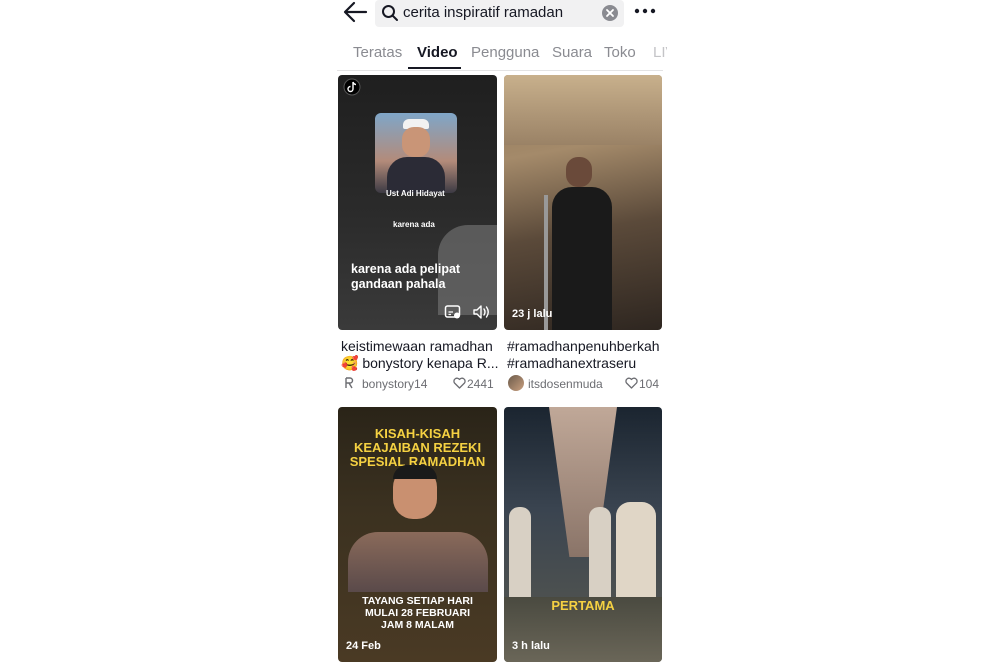 The image size is (1000, 667). What do you see at coordinates (417, 601) in the screenshot?
I see `schedule-line-1: TAYANG SETIAP HARI` at bounding box center [417, 601].